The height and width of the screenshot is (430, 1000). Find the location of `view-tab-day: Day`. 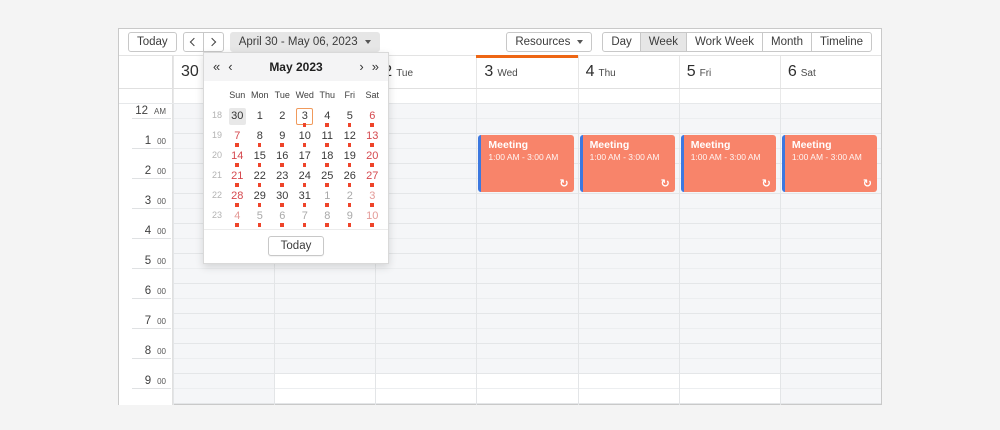

view-tab-day: Day is located at coordinates (621, 42).